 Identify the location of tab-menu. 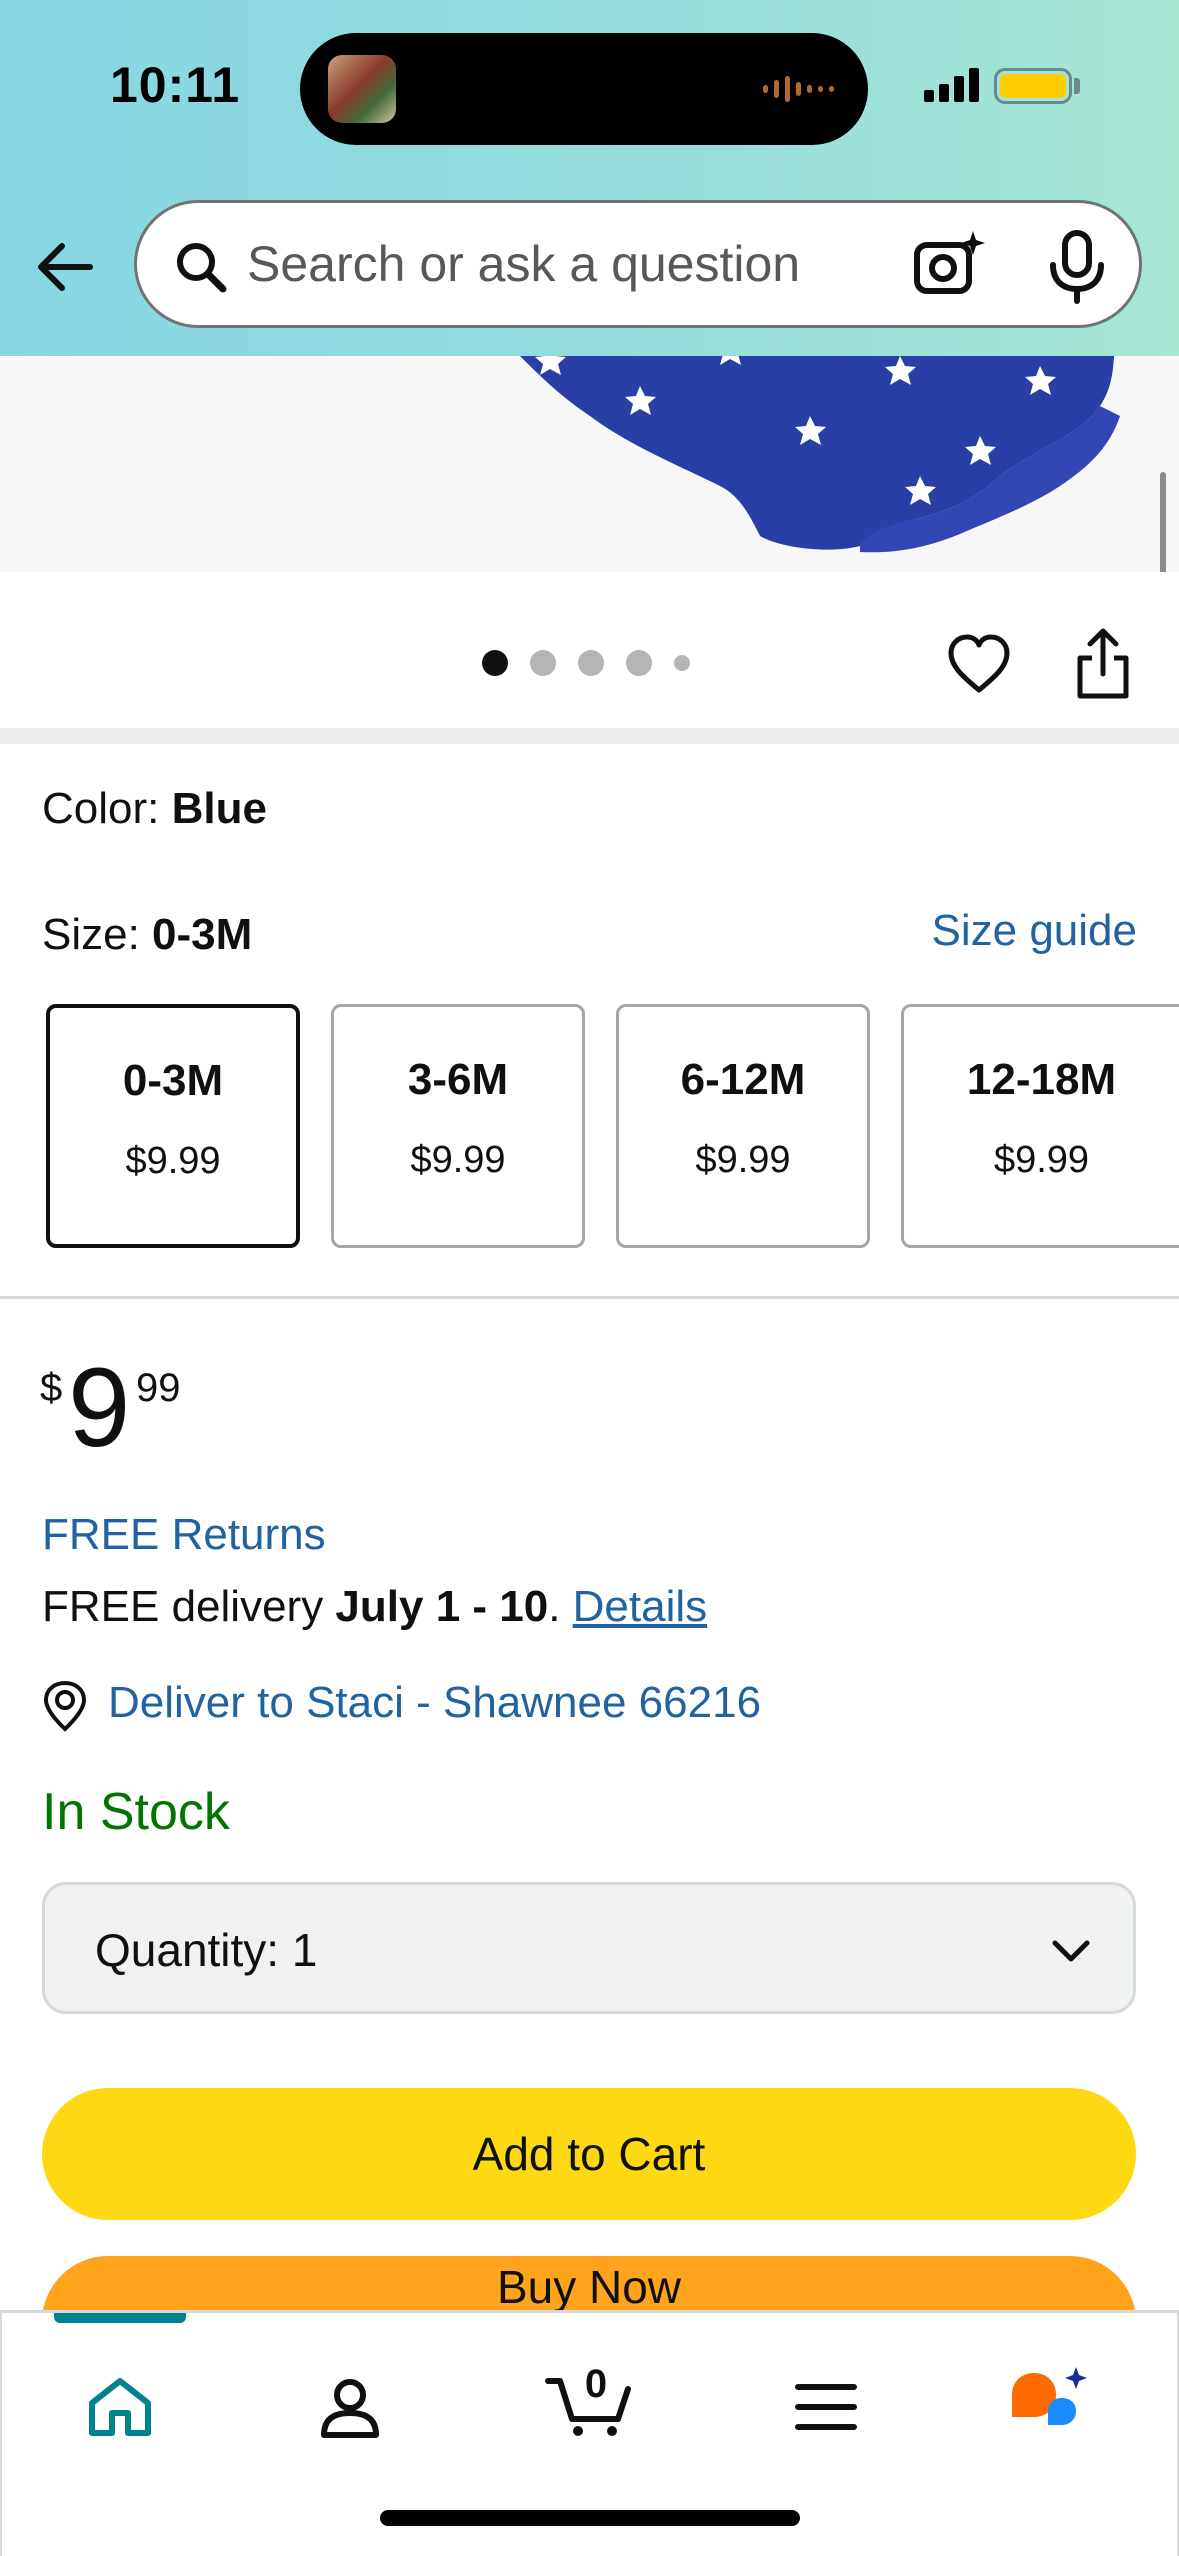
(830, 2408).